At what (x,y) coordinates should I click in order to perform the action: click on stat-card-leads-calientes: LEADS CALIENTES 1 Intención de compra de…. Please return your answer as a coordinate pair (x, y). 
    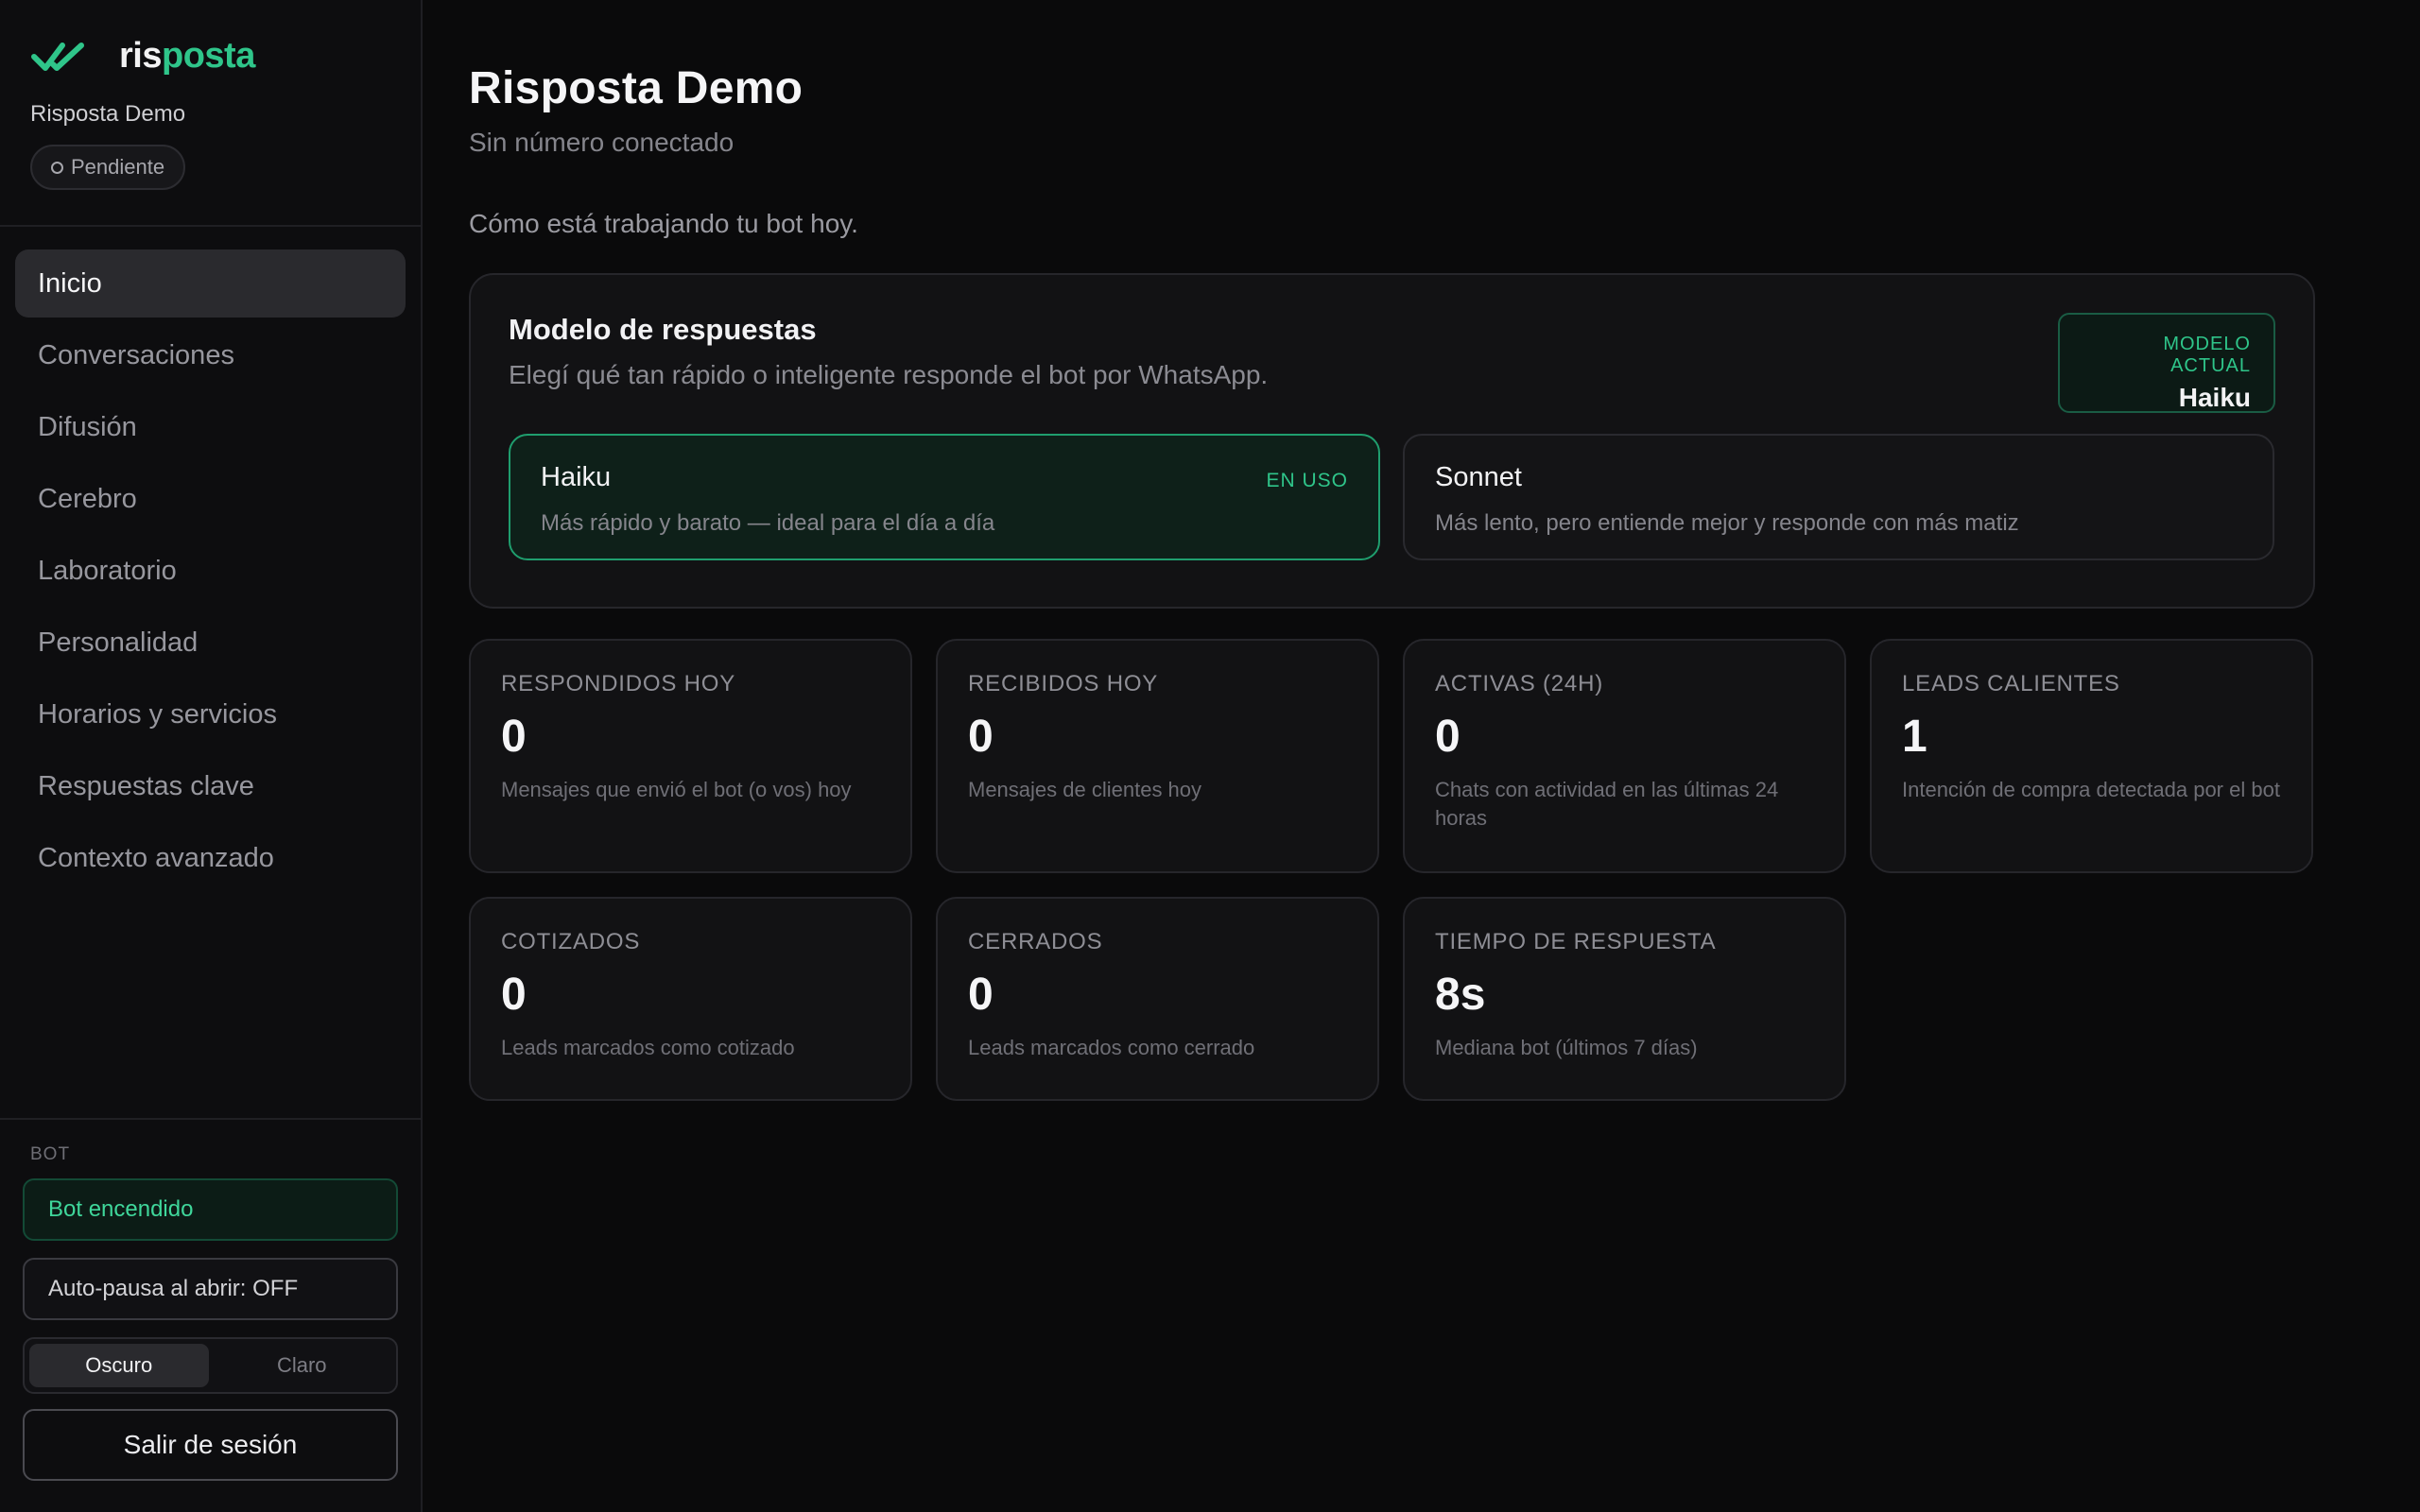
    Looking at the image, I should click on (2091, 756).